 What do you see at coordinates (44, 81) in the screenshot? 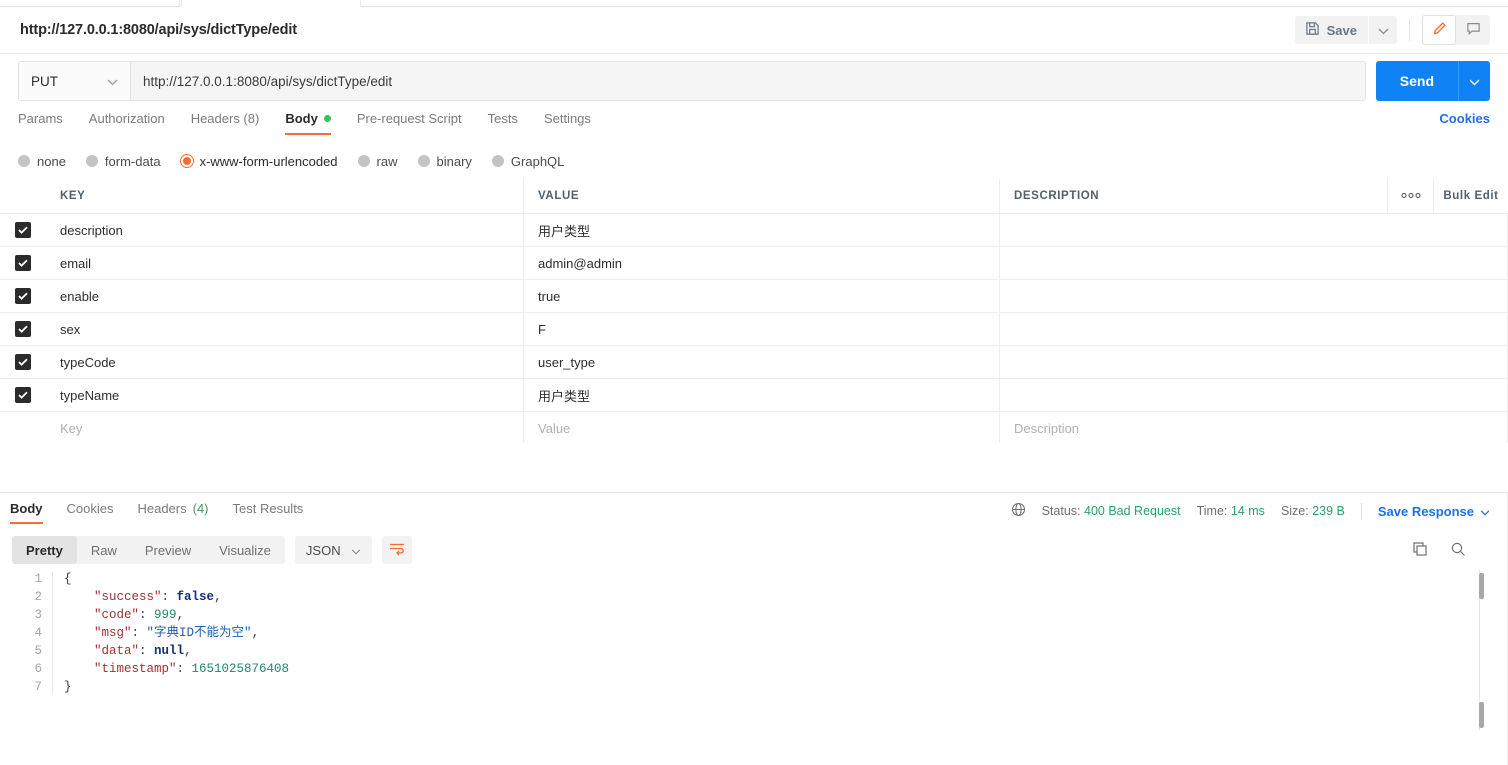
I see `http-method-value: PUT` at bounding box center [44, 81].